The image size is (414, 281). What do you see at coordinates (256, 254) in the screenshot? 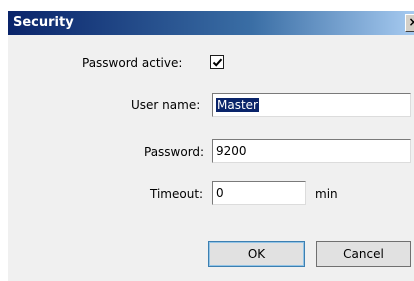
I see `ok-button: OK` at bounding box center [256, 254].